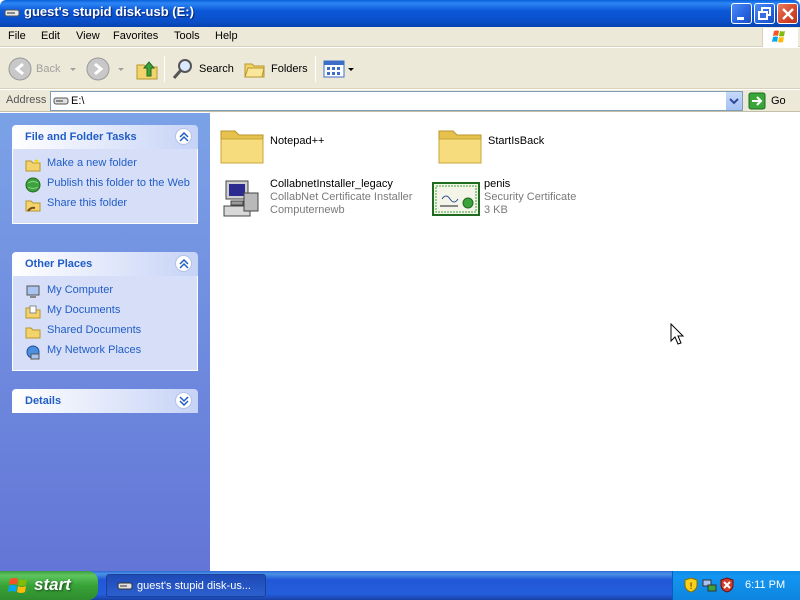 The image size is (800, 600). I want to click on security-shield-icon: !, so click(691, 585).